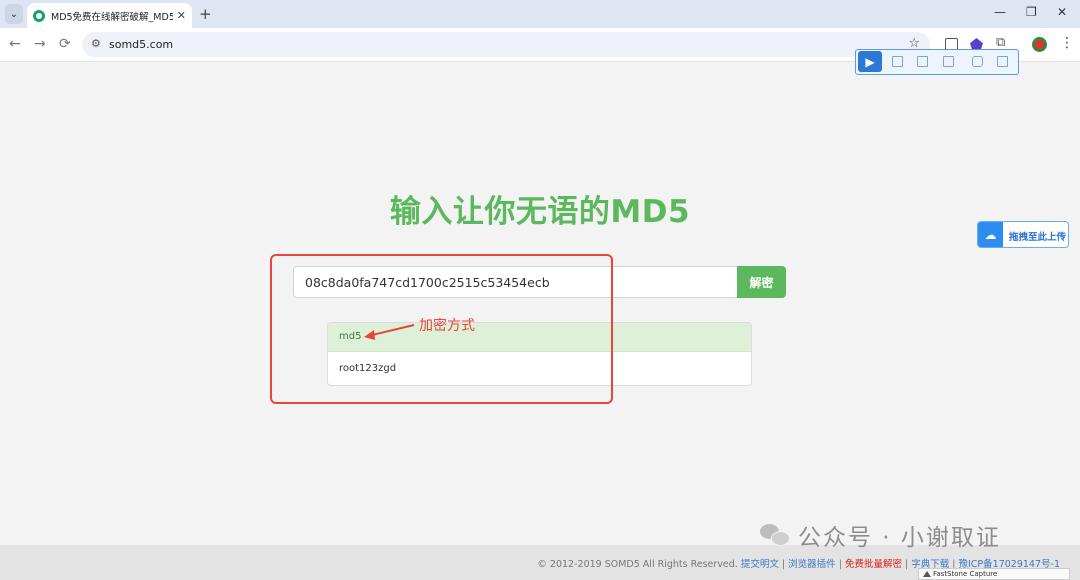  I want to click on site-favicon-icon, so click(39, 15).